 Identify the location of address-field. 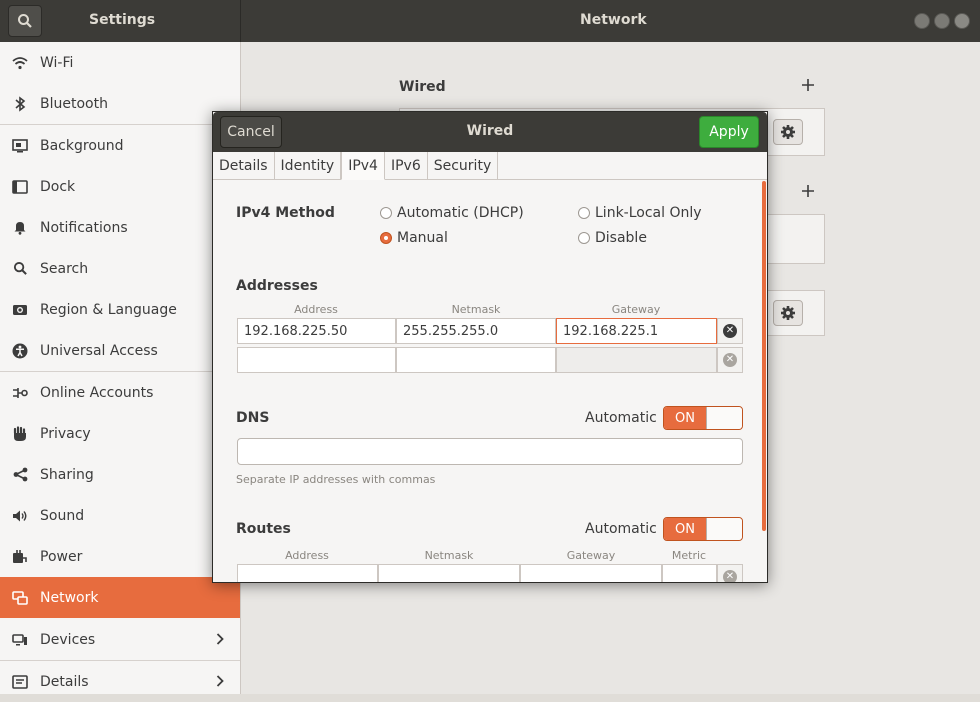
(316, 360).